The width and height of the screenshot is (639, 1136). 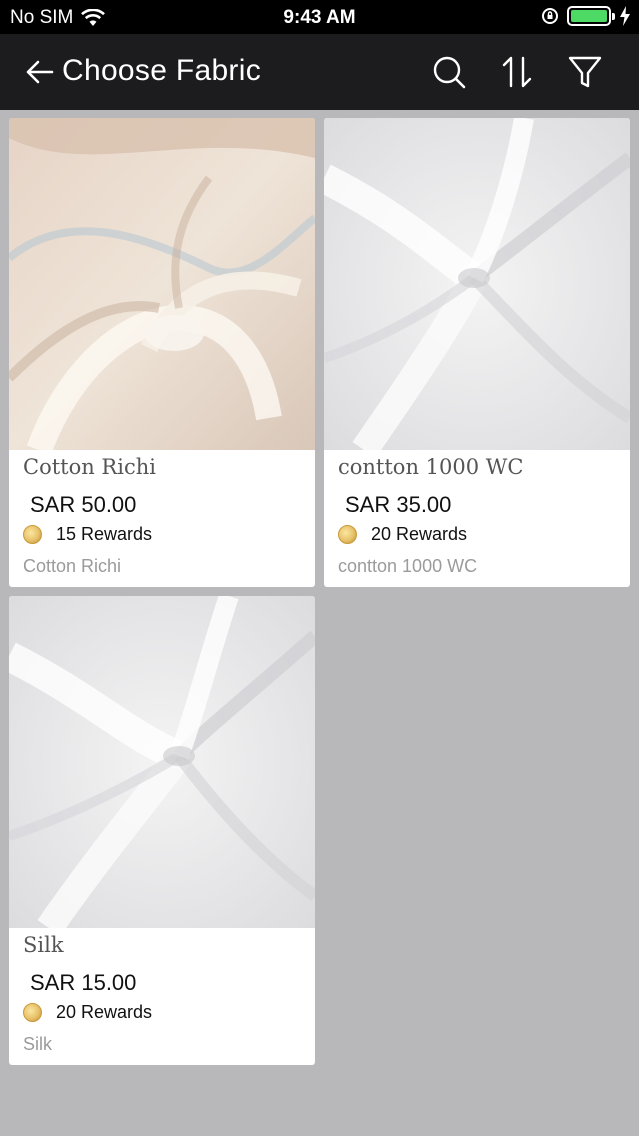 What do you see at coordinates (43, 945) in the screenshot?
I see `product-name: Silk` at bounding box center [43, 945].